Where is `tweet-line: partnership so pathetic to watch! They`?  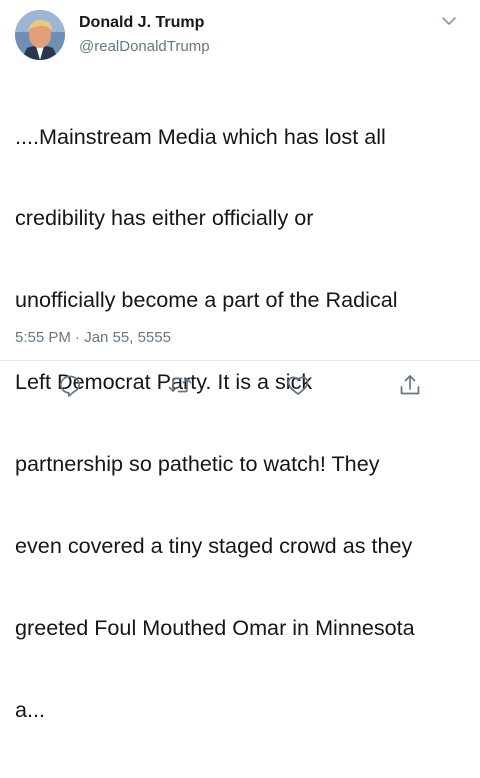
tweet-line: partnership so pathetic to watch! They is located at coordinates (197, 464).